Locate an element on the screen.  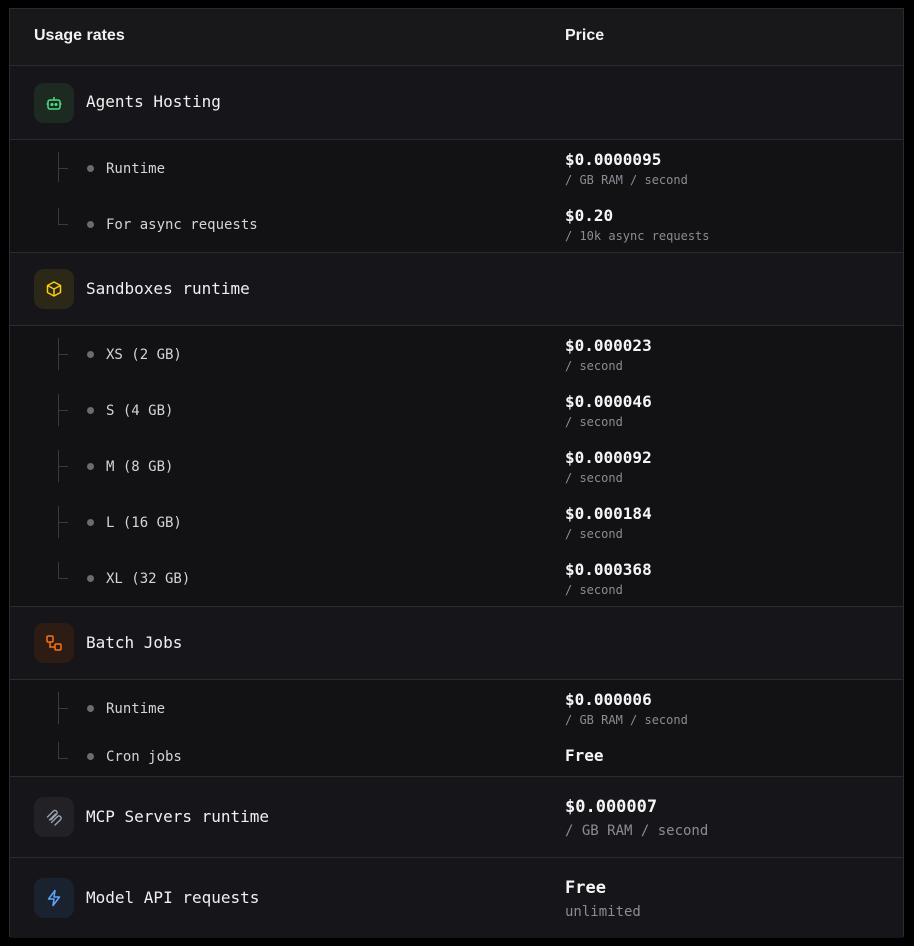
list-item-price: $0.000023 is located at coordinates (608, 345).